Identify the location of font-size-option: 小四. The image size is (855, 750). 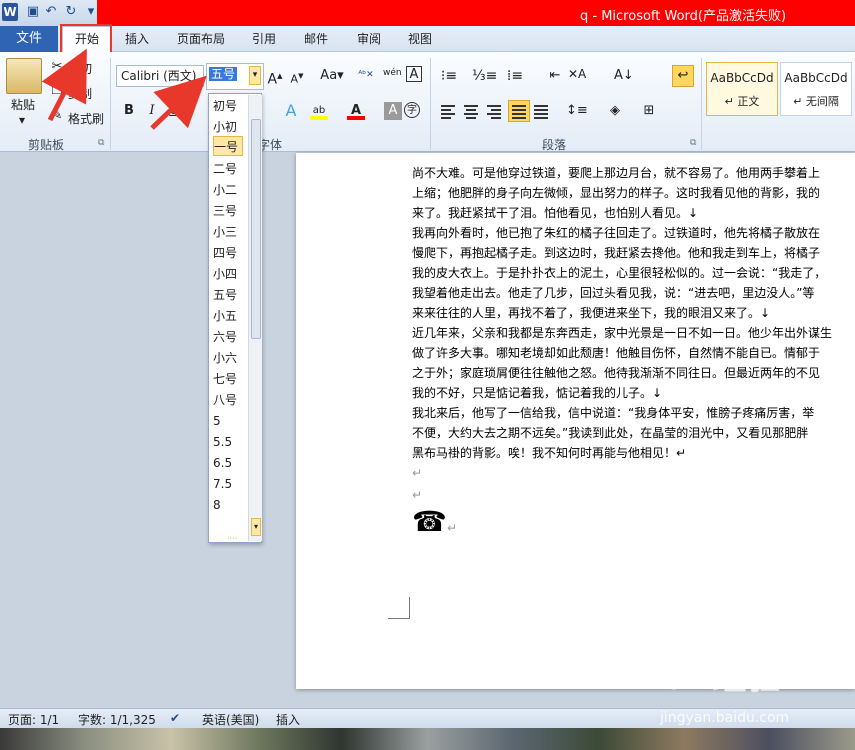
(228, 274).